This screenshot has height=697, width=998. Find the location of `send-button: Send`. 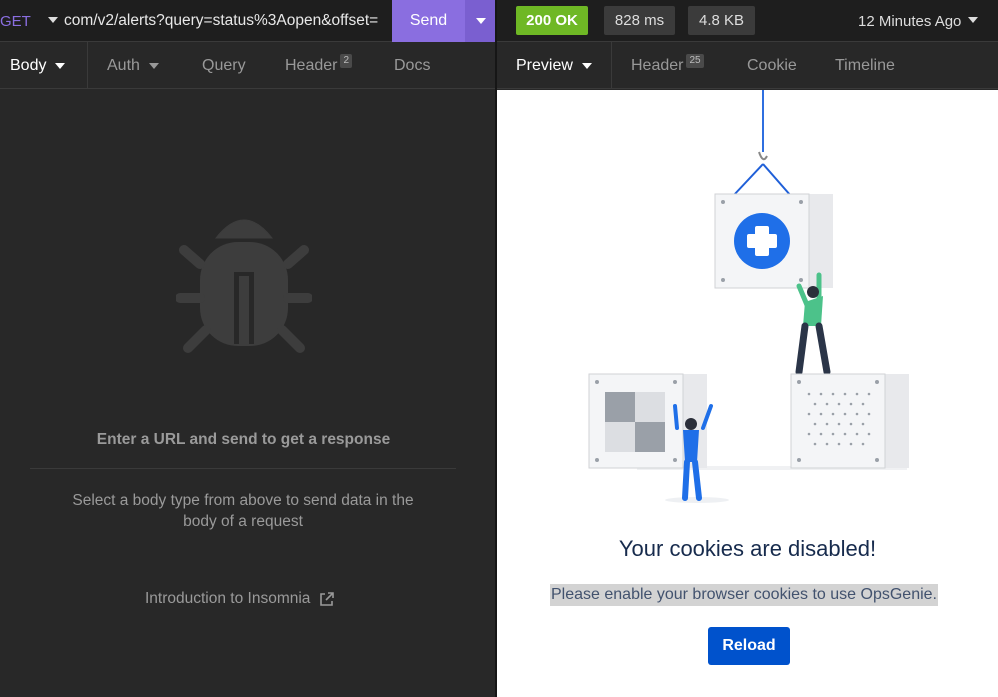

send-button: Send is located at coordinates (428, 21).